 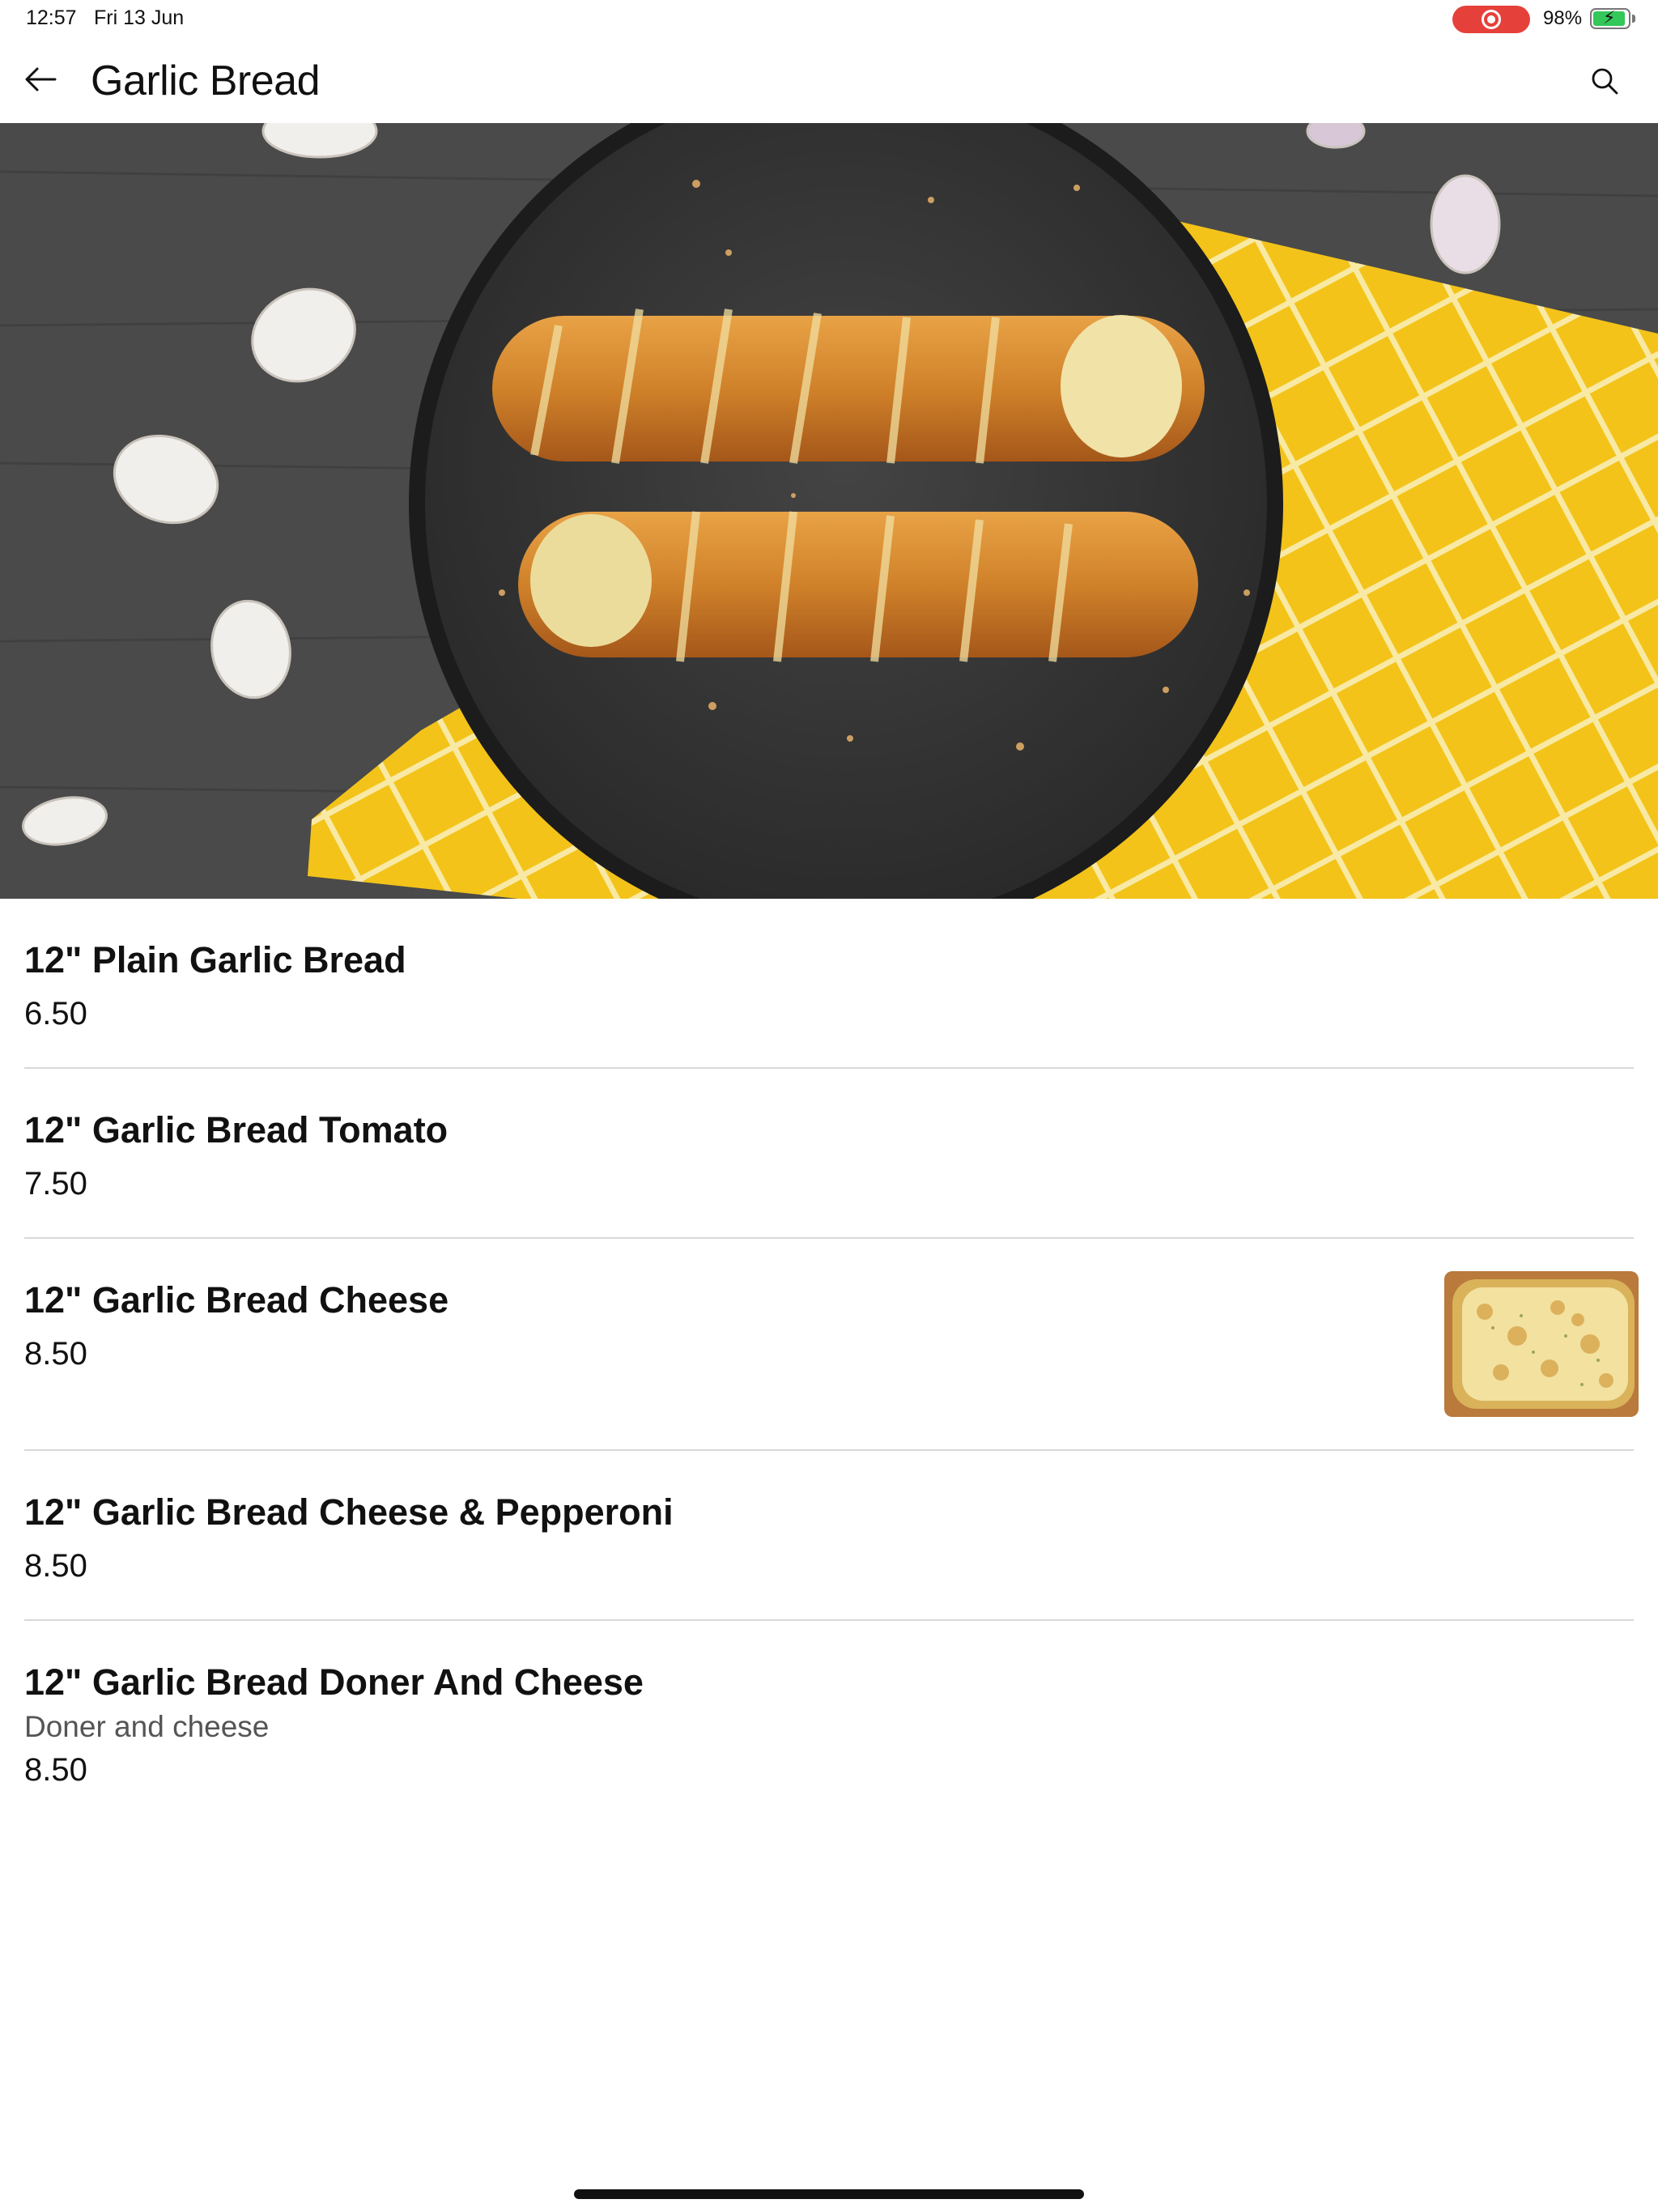 I want to click on status-date: Fri 13 Jun, so click(x=139, y=18).